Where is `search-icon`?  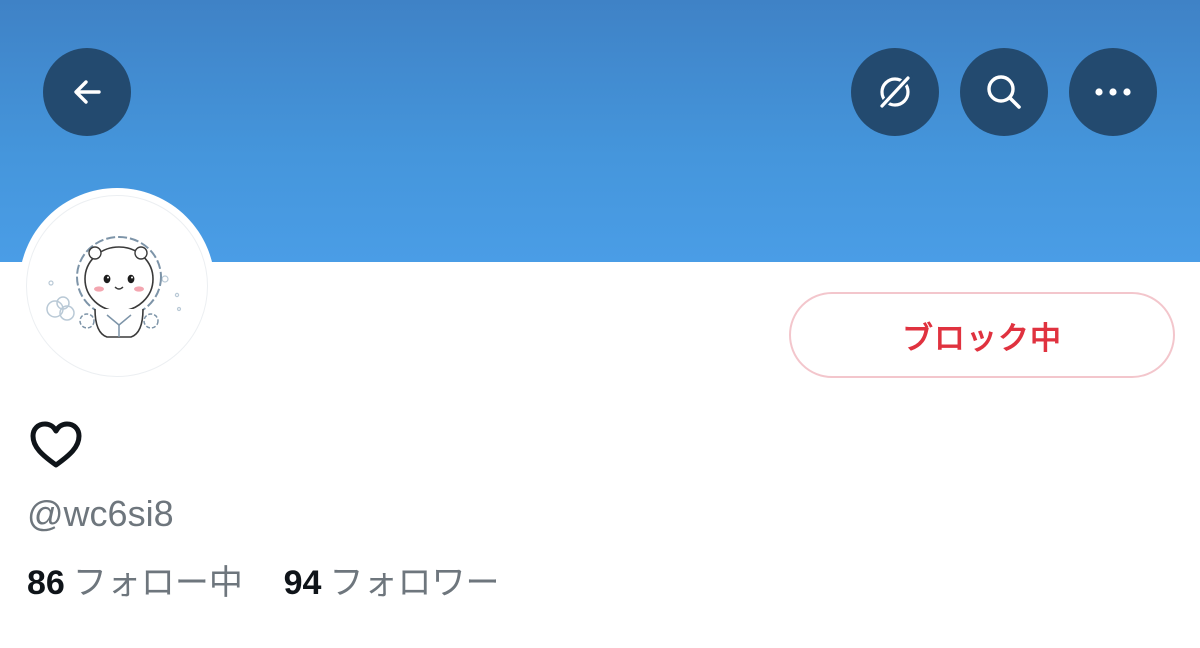
search-icon is located at coordinates (1004, 92).